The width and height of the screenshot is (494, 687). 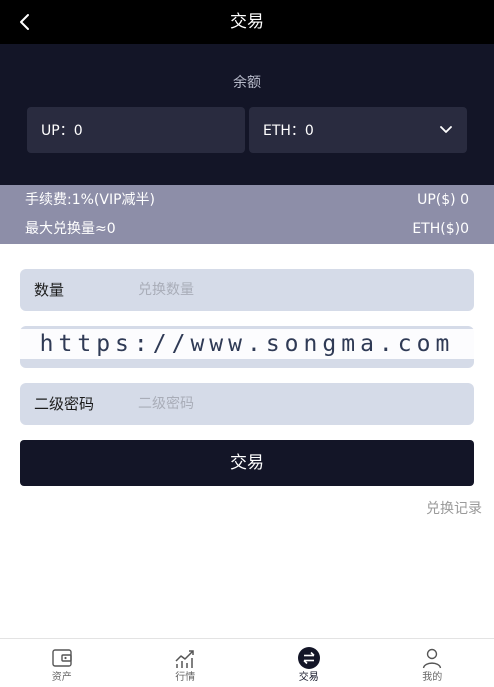 I want to click on back-button, so click(x=25, y=22).